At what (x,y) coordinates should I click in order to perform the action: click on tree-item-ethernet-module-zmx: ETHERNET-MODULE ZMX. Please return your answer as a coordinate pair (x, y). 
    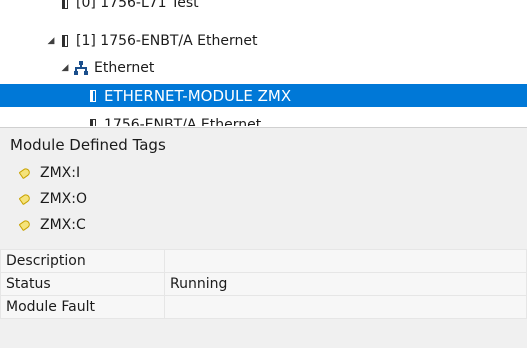
    Looking at the image, I should click on (263, 95).